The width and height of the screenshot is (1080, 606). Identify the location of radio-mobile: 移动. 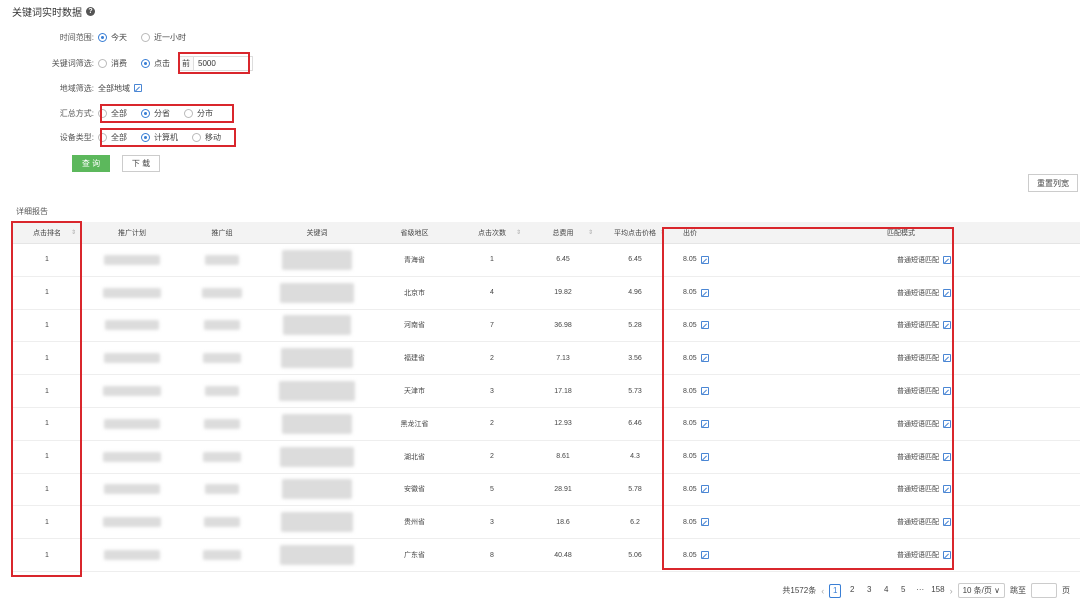
(206, 137).